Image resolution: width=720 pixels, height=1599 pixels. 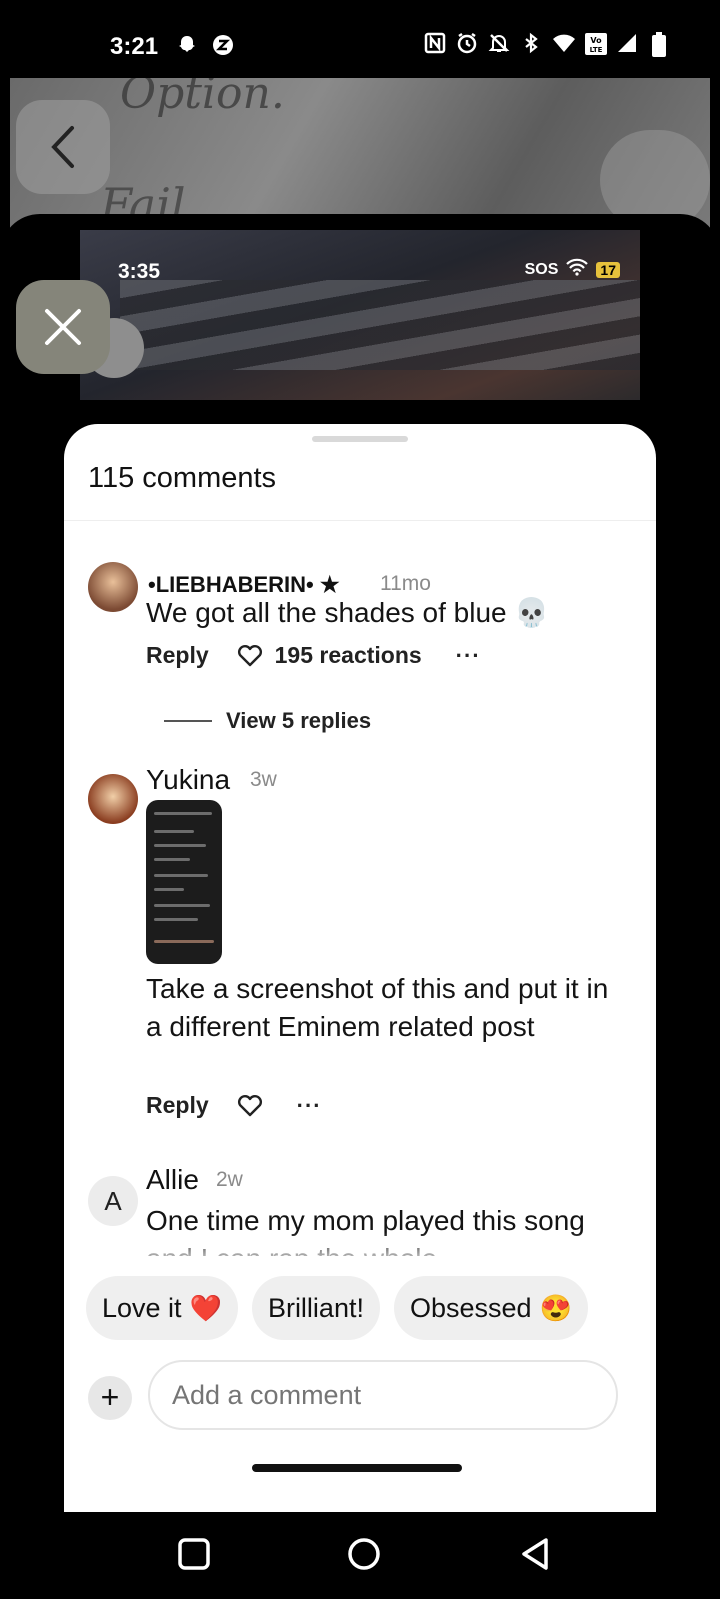 What do you see at coordinates (188, 780) in the screenshot?
I see `comment-author: Yukina` at bounding box center [188, 780].